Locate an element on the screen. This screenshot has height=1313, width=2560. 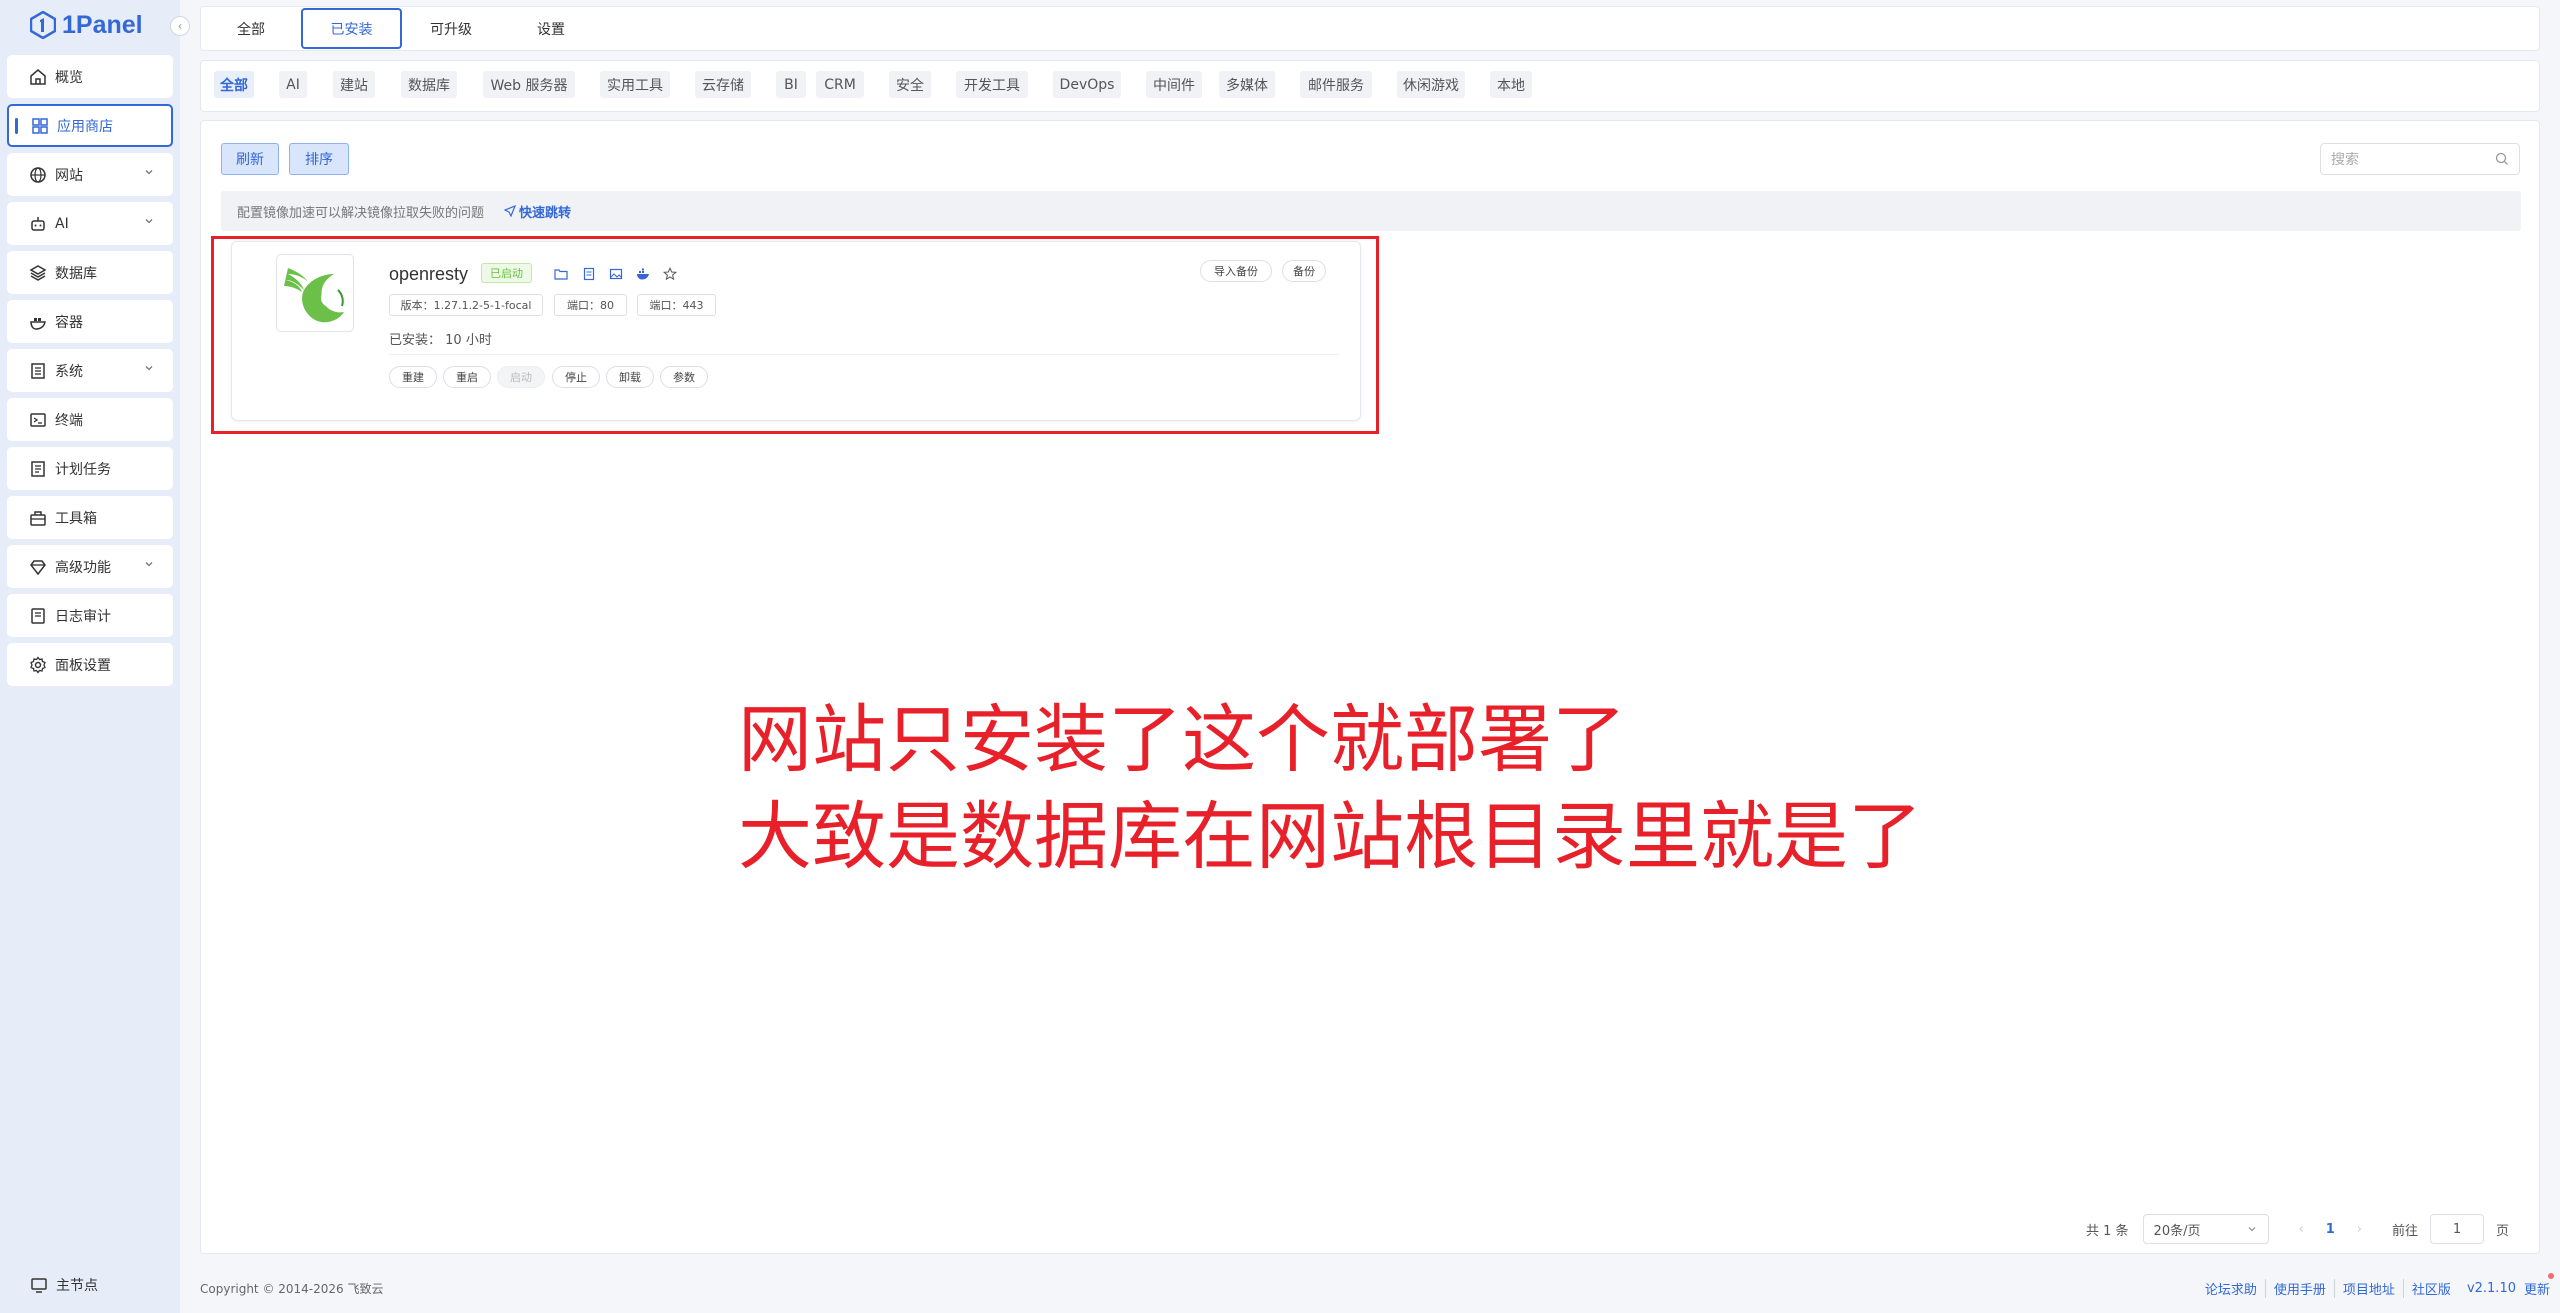
category-chip-web-server: Web 服务器 is located at coordinates (529, 84).